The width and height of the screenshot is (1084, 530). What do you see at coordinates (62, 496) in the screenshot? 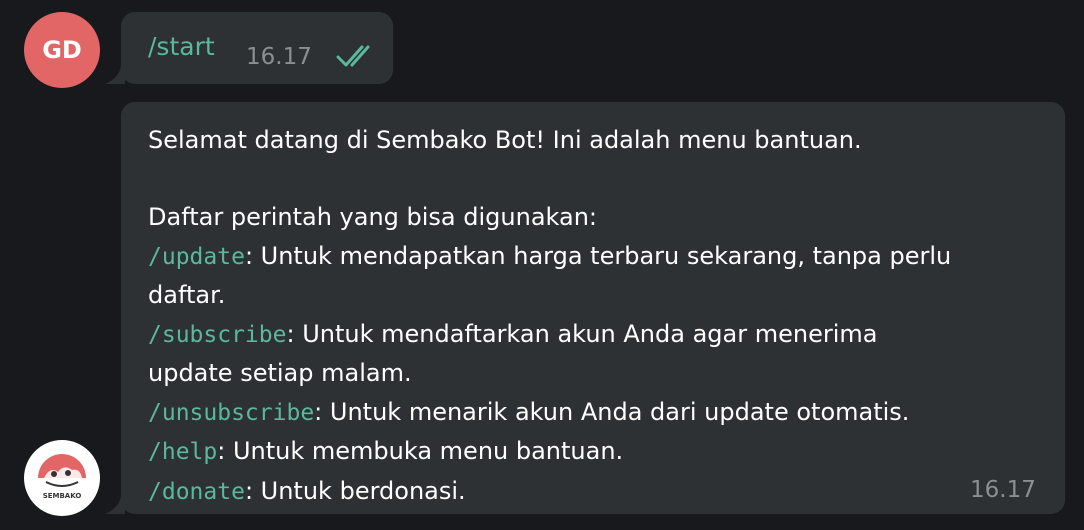
I see `svg-text: SEMBAKO` at bounding box center [62, 496].